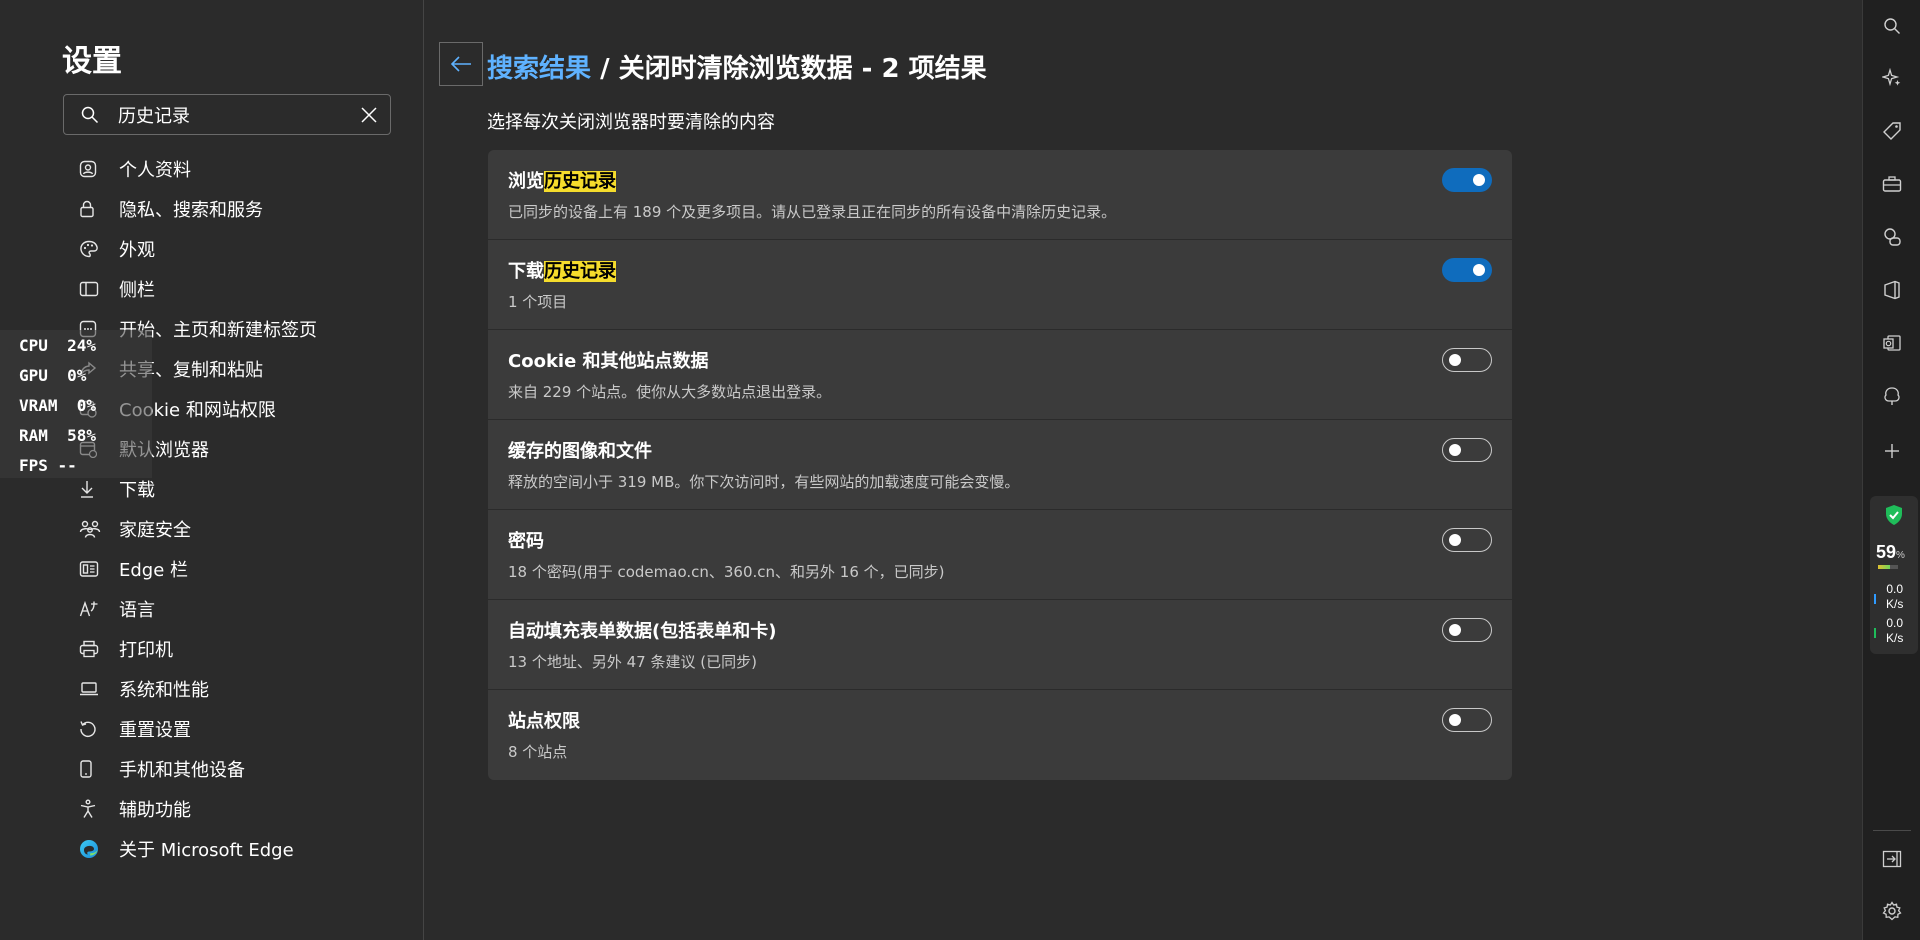 Image resolution: width=1920 pixels, height=940 pixels. I want to click on sidebar-item: 重置设置, so click(190, 729).